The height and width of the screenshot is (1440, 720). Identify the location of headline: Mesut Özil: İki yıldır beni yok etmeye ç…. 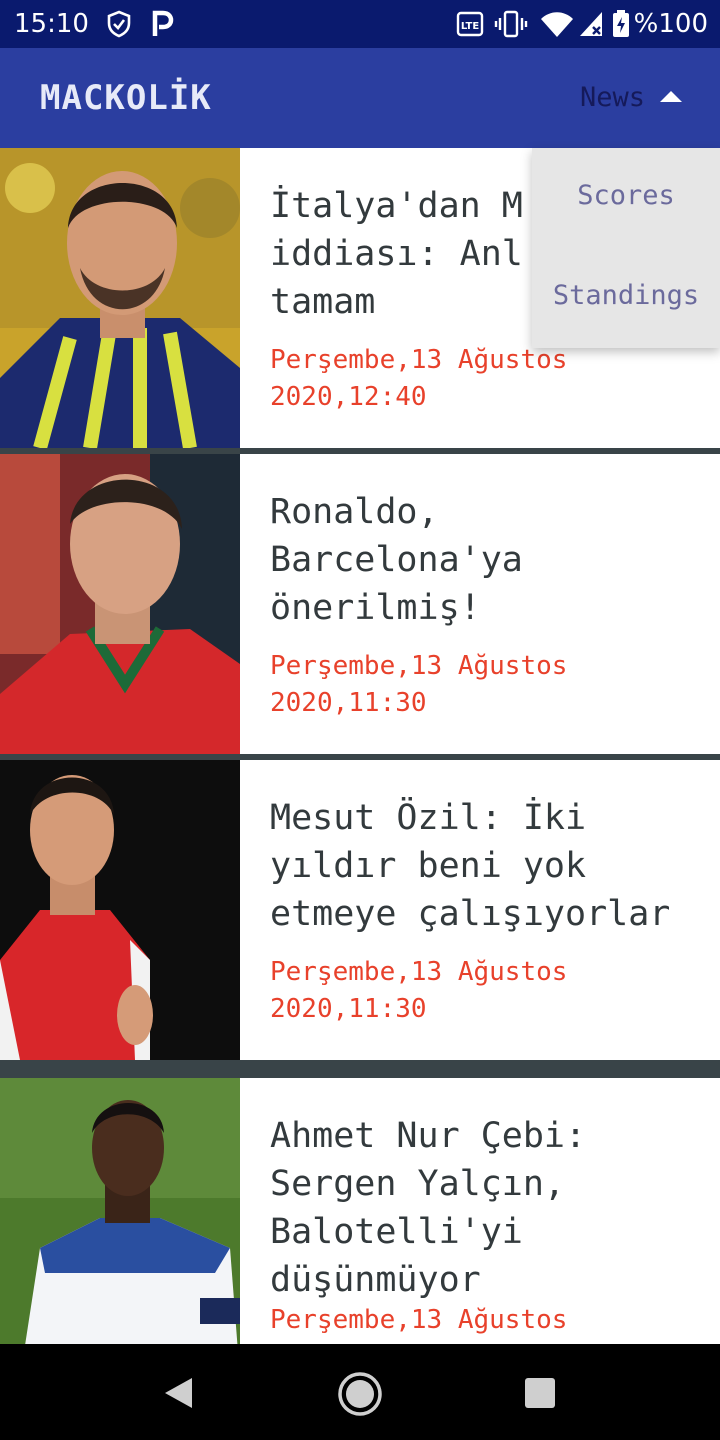
(490, 866).